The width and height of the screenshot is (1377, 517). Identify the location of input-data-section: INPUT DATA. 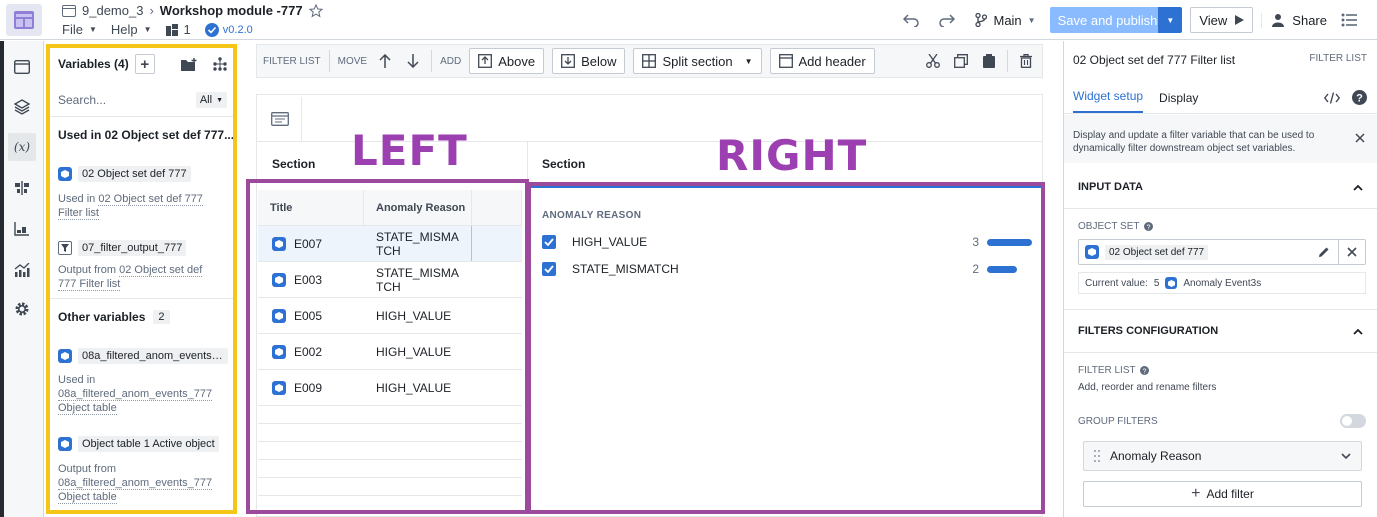
(1220, 187).